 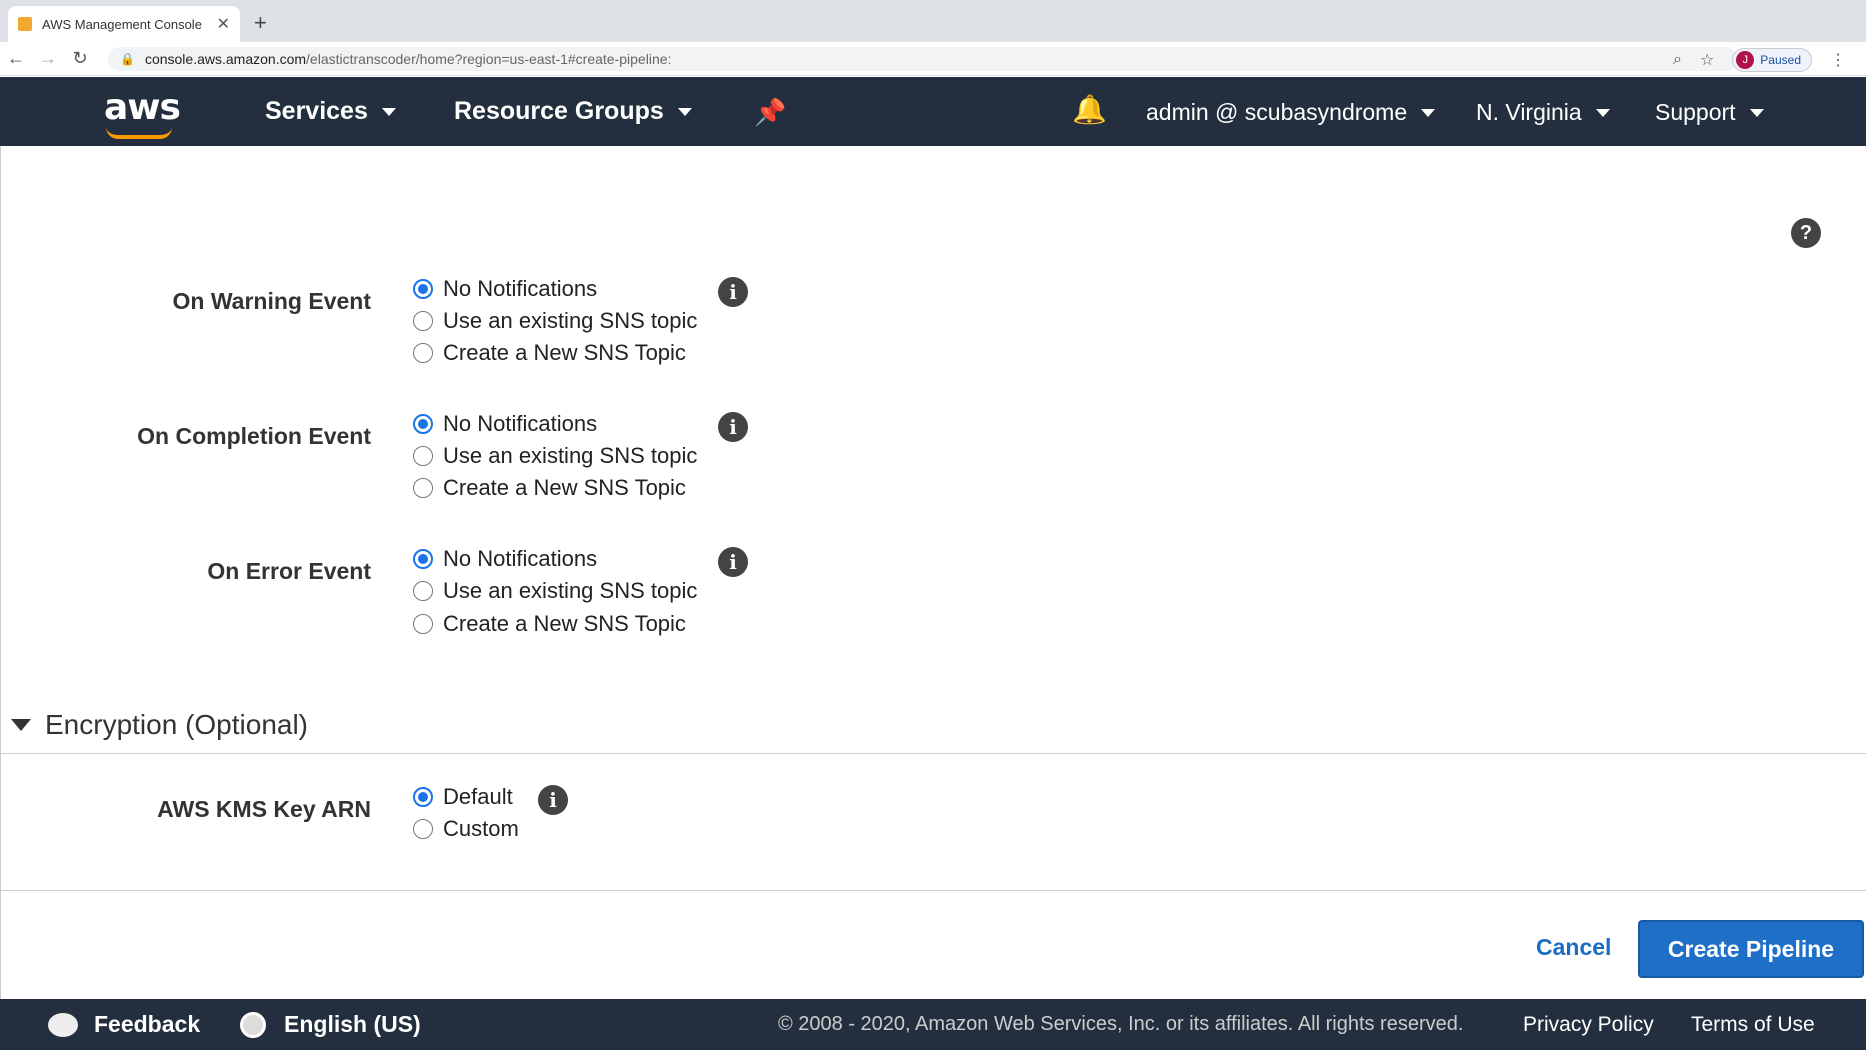 What do you see at coordinates (63, 1024) in the screenshot?
I see `speech-bubble-icon` at bounding box center [63, 1024].